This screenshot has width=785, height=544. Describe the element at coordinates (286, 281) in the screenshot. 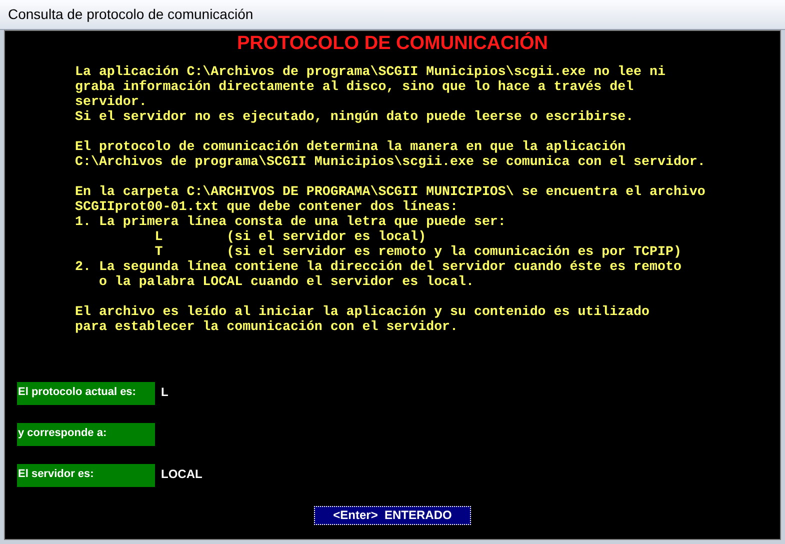

I see `text-line: o la palabra LOCAL cuando el servidor es local.` at that location.